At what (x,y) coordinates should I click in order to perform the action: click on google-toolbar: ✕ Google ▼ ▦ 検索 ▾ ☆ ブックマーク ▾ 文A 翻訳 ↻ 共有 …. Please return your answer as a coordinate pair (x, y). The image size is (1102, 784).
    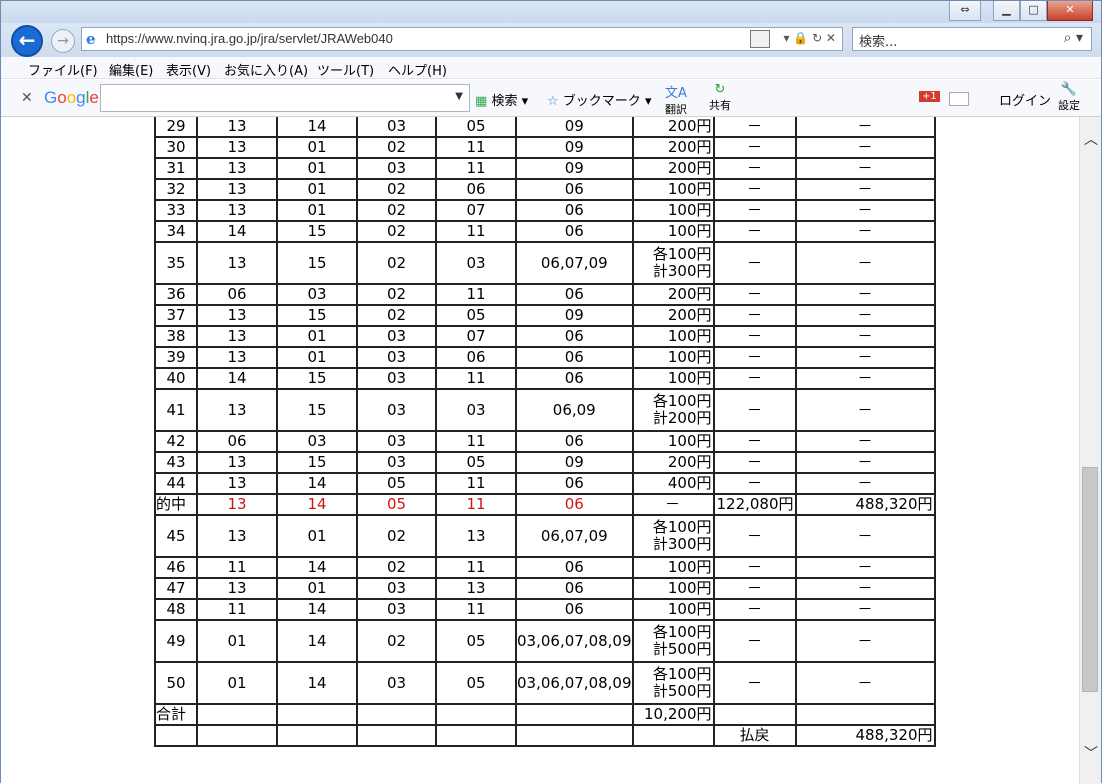
    Looking at the image, I should click on (551, 98).